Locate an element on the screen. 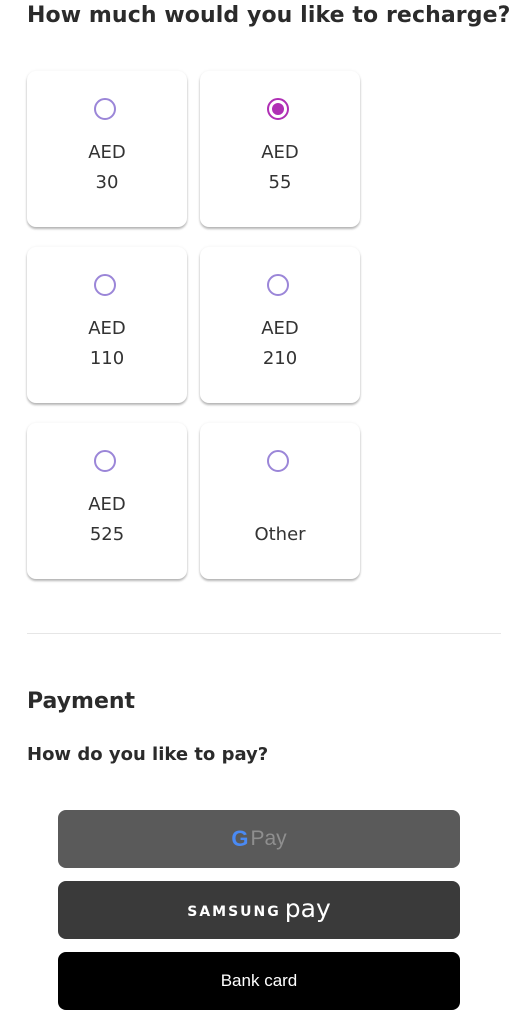  samsung-brand-label: SAMSUNG is located at coordinates (234, 912).